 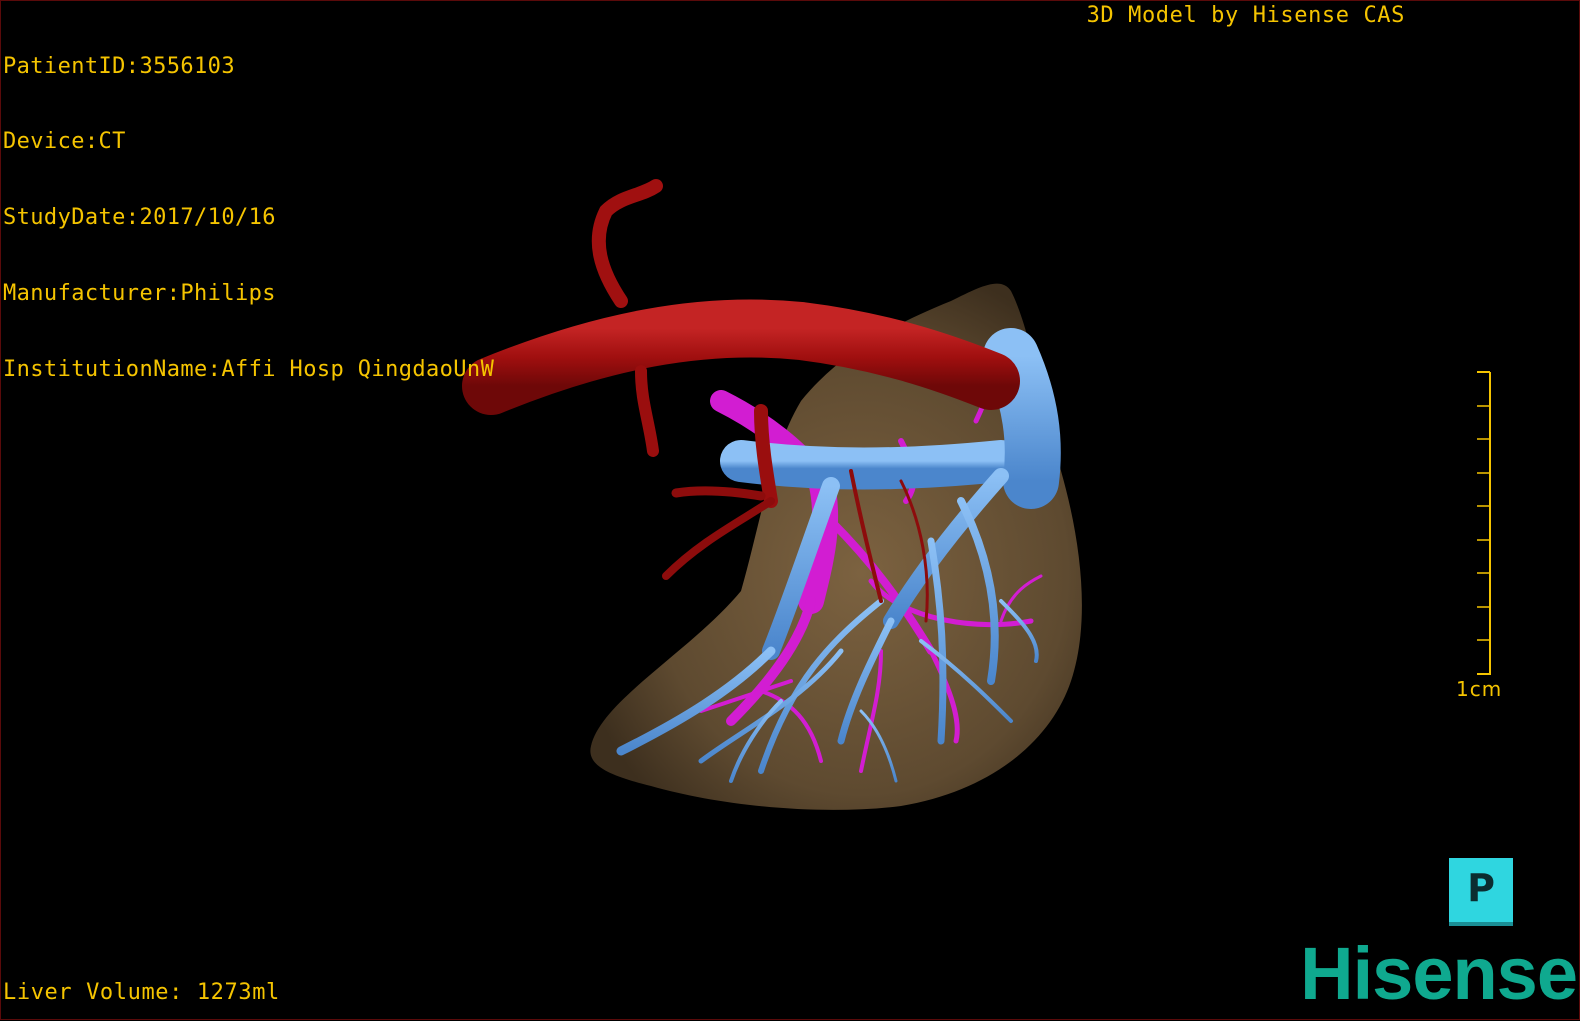 I want to click on manufacturer-label: Manufacturer:Philips, so click(x=139, y=294).